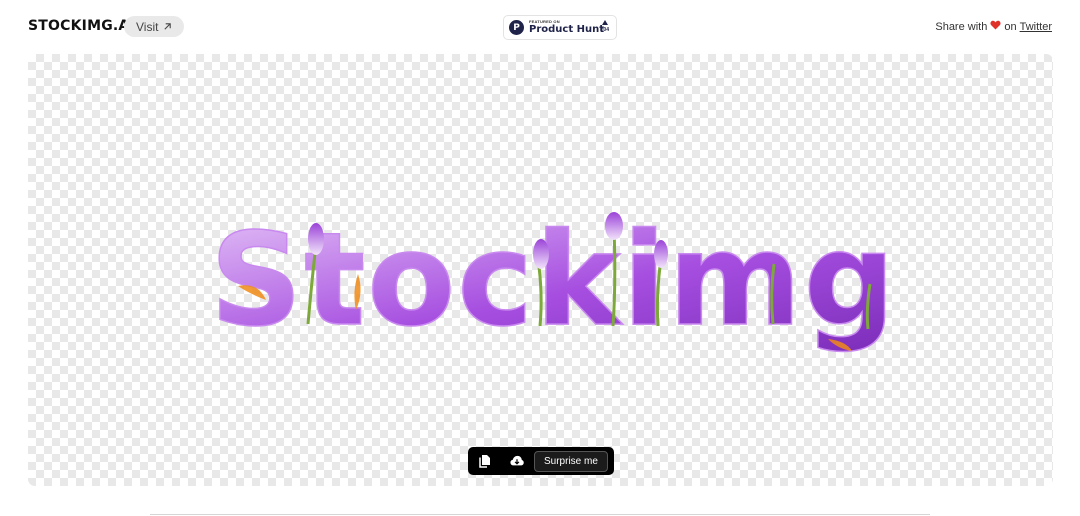 The width and height of the screenshot is (1080, 516). Describe the element at coordinates (961, 26) in the screenshot. I see `share-prefix: Share with` at that location.